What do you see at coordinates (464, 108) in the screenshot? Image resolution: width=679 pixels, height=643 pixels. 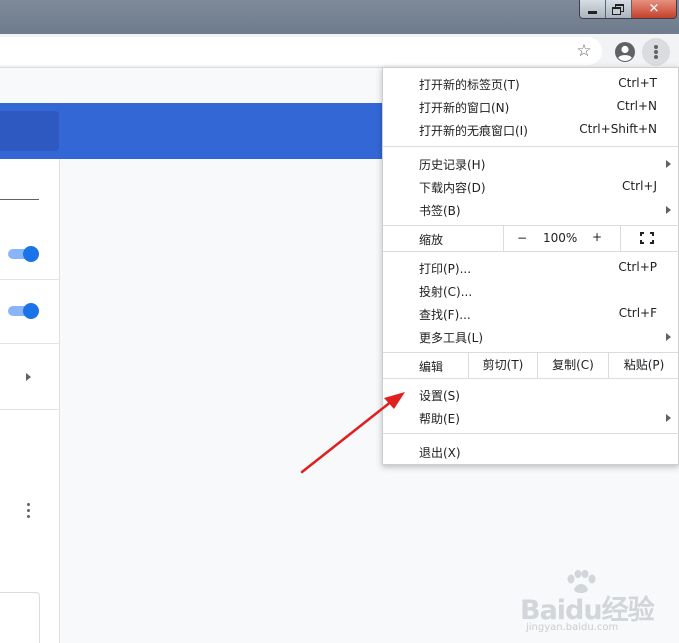 I see `menu-item-label: 打开新的窗口(N)` at bounding box center [464, 108].